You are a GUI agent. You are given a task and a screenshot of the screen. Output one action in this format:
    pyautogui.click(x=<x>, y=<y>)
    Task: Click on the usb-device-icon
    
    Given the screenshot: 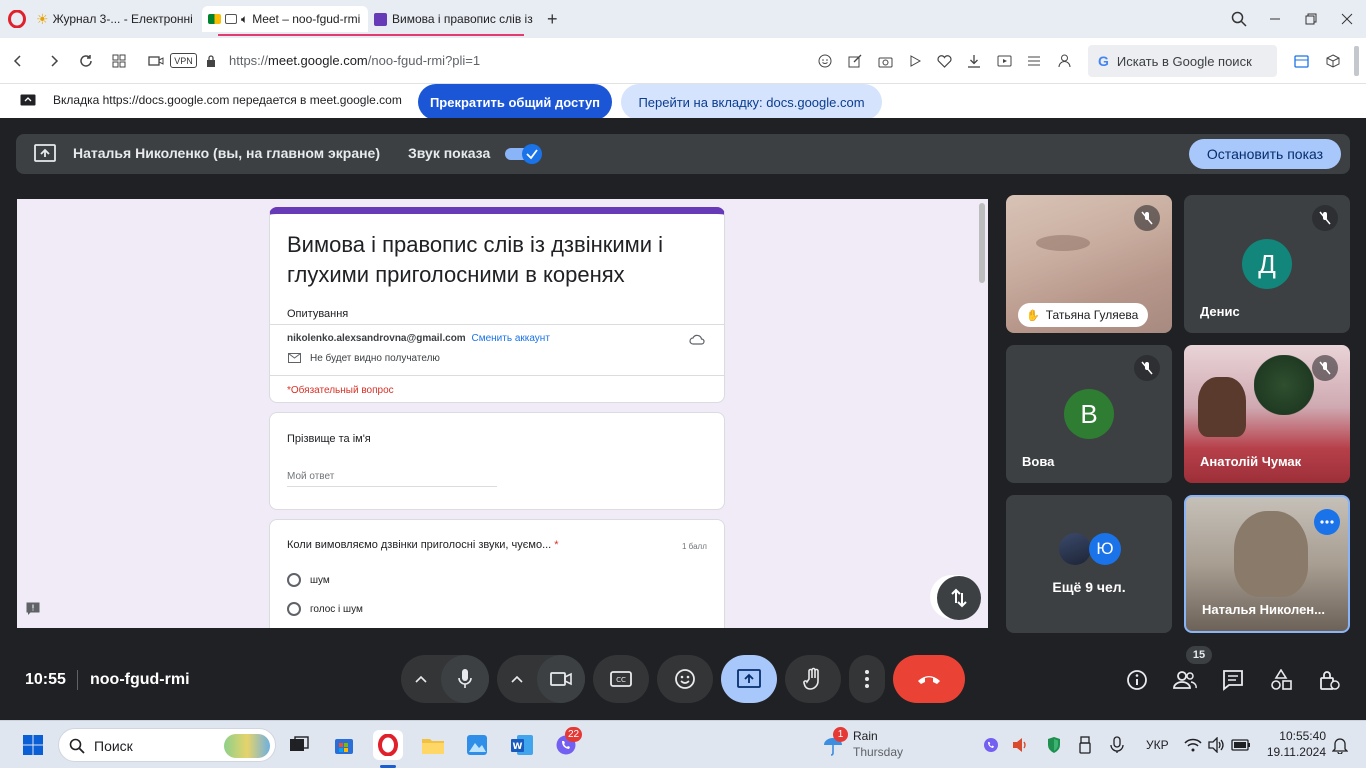 What is the action you would take?
    pyautogui.click(x=1085, y=745)
    